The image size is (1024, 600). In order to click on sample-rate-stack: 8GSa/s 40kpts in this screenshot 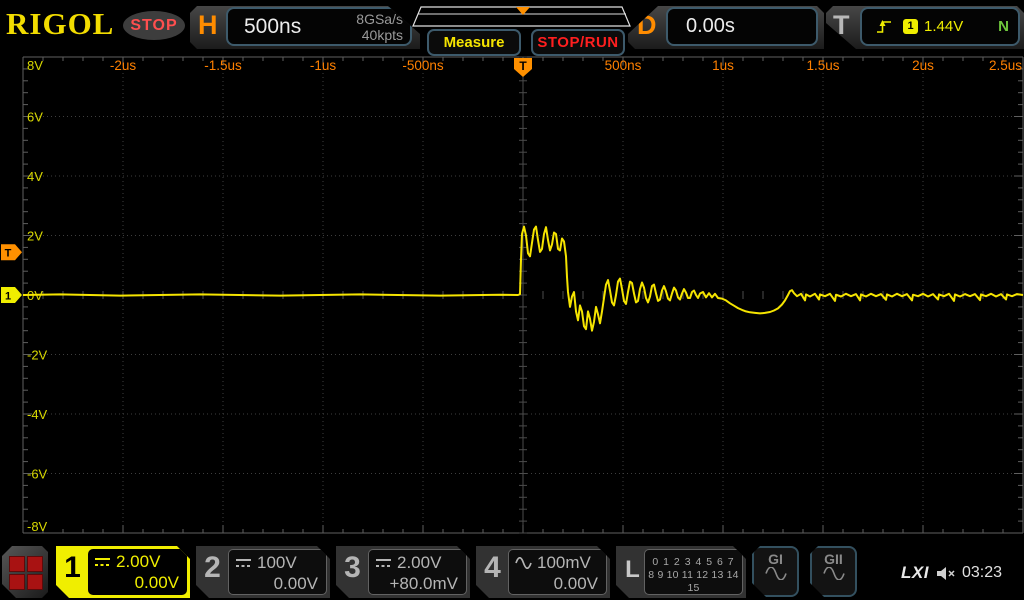, I will do `click(379, 27)`.